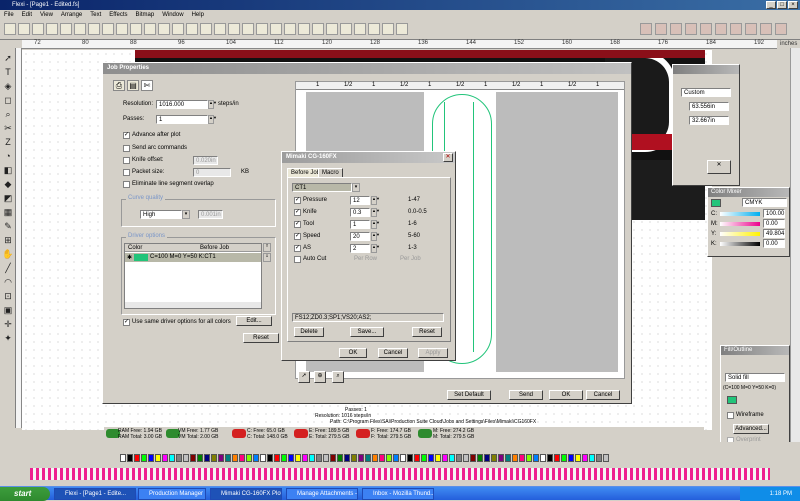 The image size is (800, 501). I want to click on curve-quality-select: High, so click(161, 214).